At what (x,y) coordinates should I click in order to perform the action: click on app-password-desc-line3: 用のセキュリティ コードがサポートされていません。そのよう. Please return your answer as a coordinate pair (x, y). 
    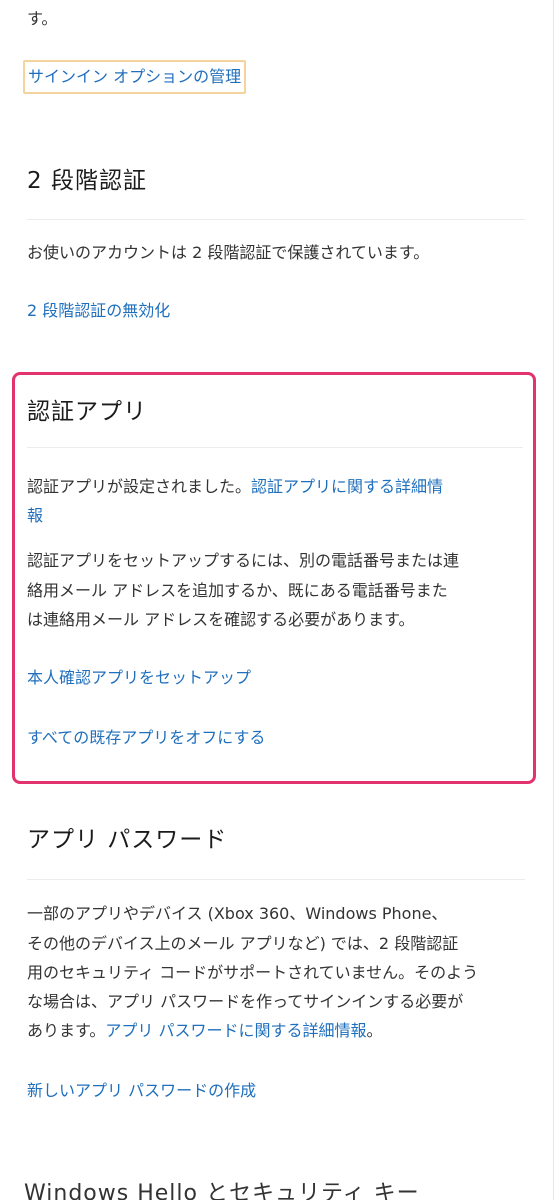
    Looking at the image, I should click on (253, 972).